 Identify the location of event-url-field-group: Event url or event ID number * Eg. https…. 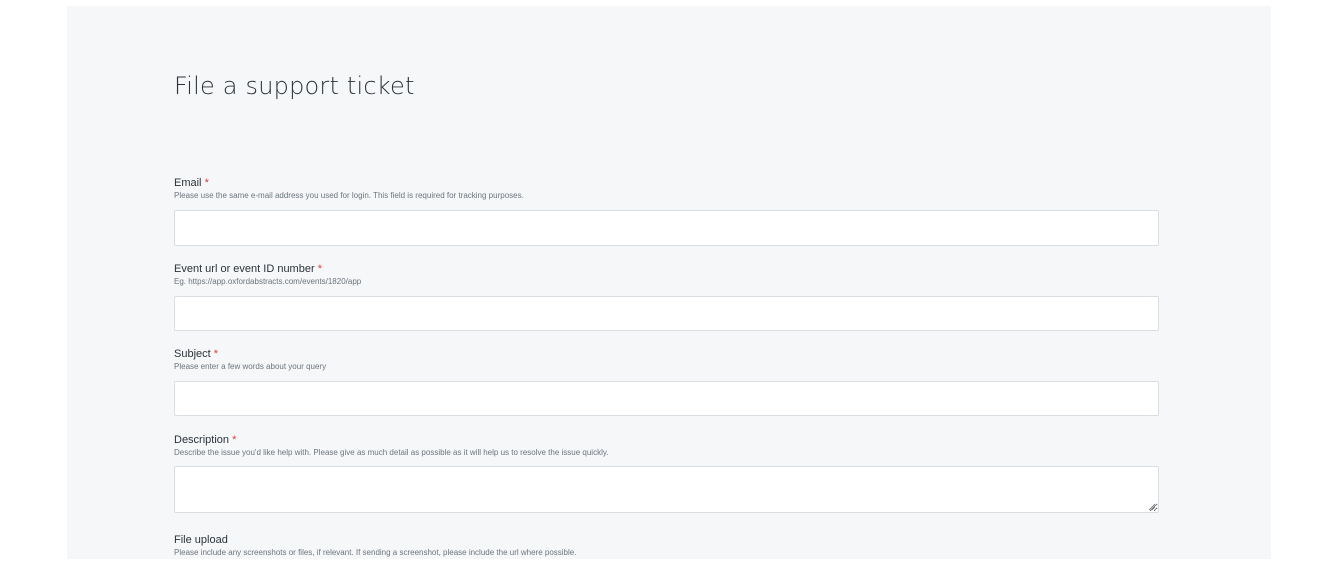
(667, 297).